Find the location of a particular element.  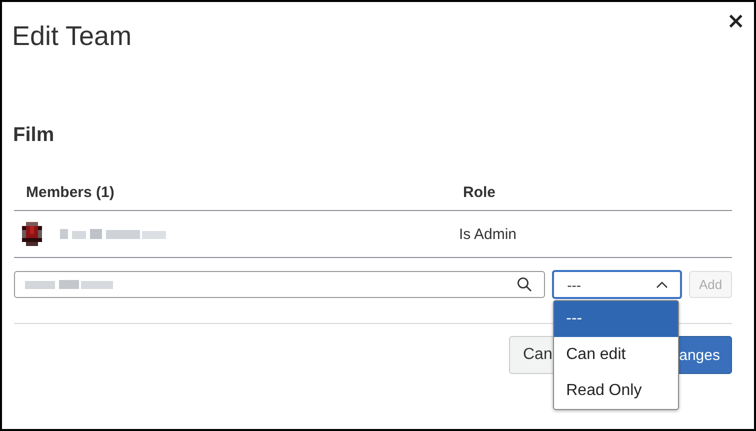

search-field is located at coordinates (280, 284).